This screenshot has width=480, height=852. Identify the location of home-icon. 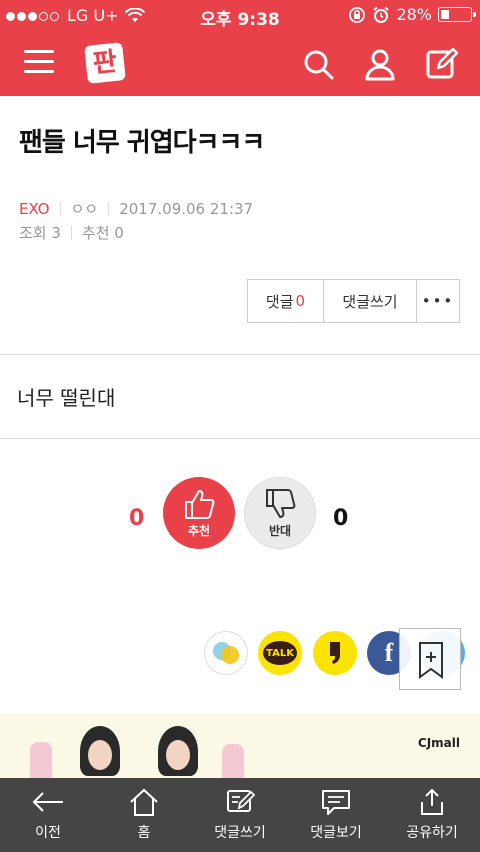
(144, 802).